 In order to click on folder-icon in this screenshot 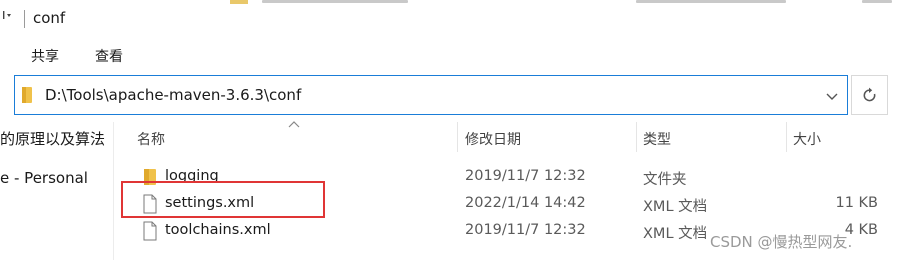, I will do `click(27, 95)`.